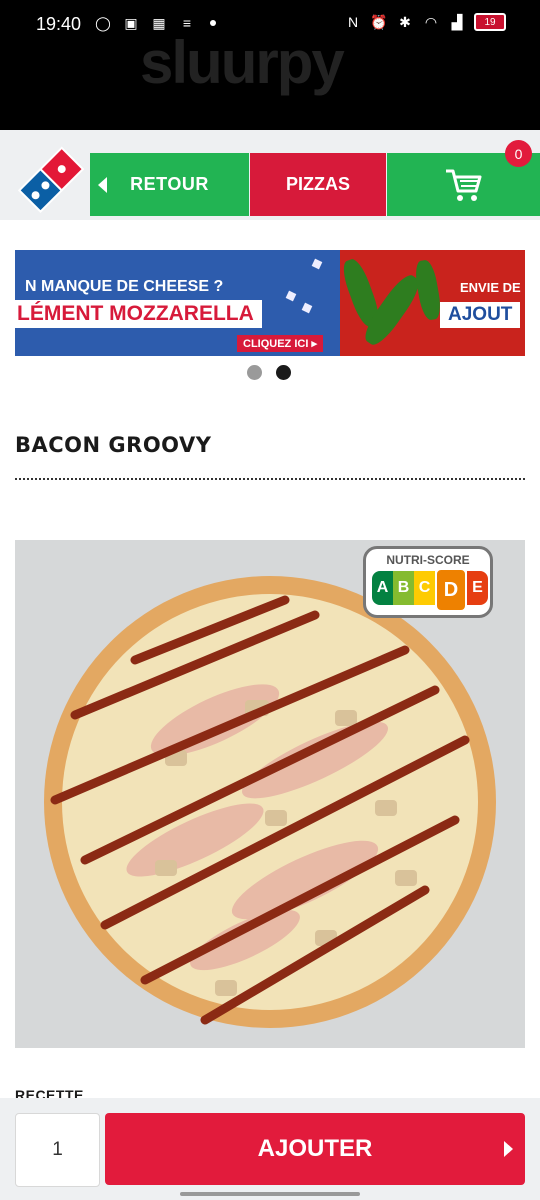  What do you see at coordinates (213, 23) in the screenshot?
I see `more-notifications-icon` at bounding box center [213, 23].